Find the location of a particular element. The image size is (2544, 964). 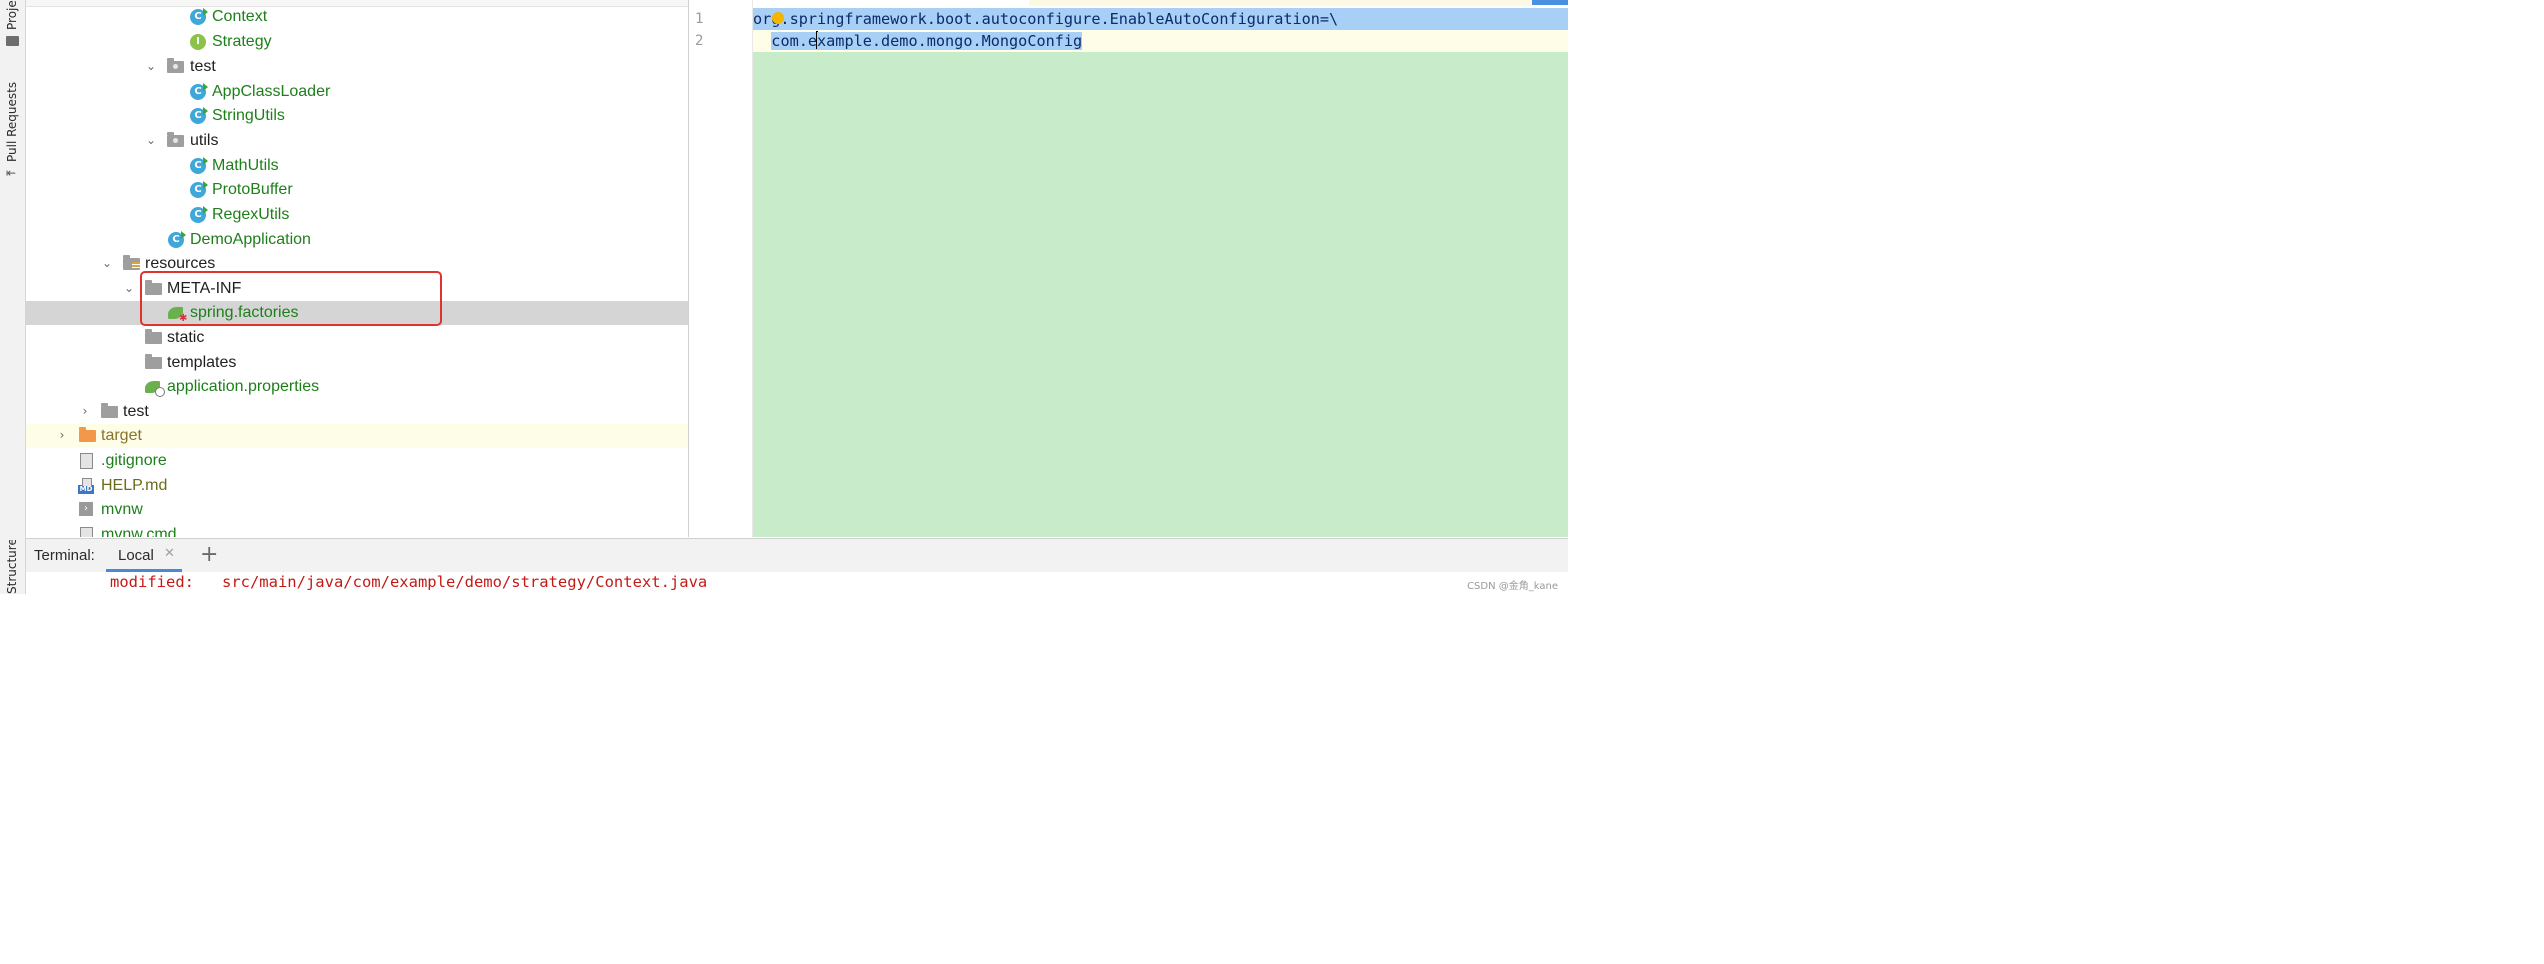

line-number: 2 is located at coordinates (699, 41).